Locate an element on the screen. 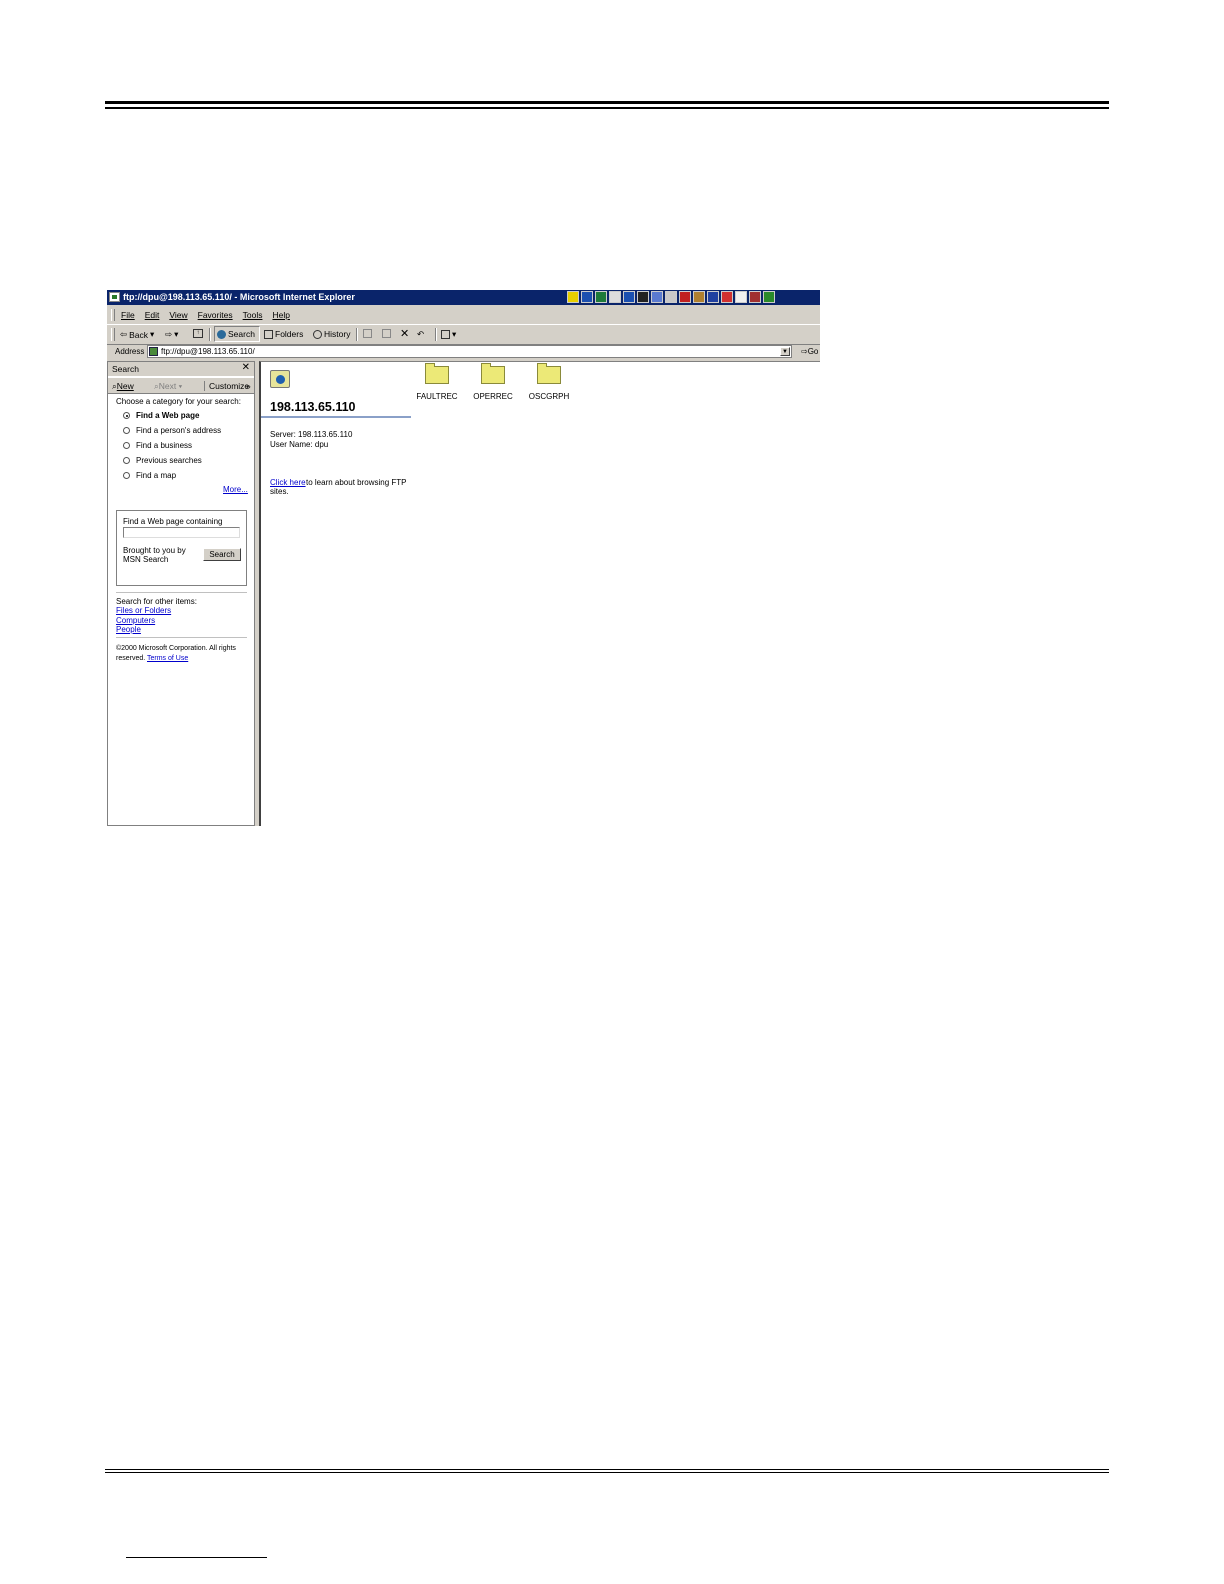  app-icon-maroon is located at coordinates (755, 297).